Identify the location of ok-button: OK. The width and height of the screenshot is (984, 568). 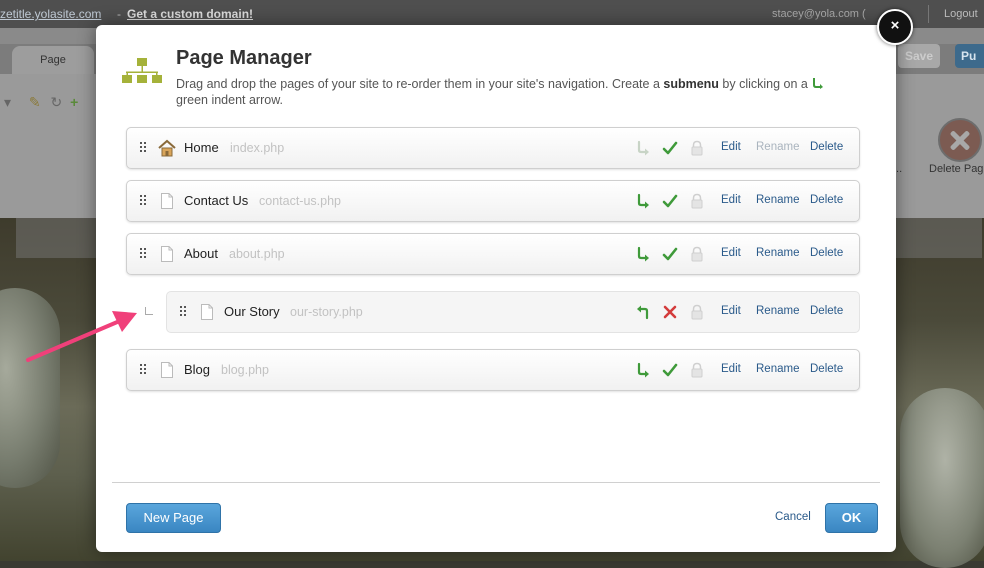
(851, 518).